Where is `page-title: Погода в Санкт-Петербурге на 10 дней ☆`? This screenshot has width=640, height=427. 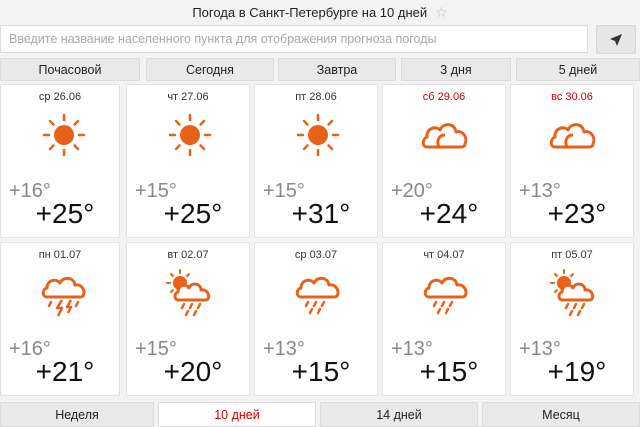 page-title: Погода в Санкт-Петербурге на 10 дней ☆ is located at coordinates (320, 12).